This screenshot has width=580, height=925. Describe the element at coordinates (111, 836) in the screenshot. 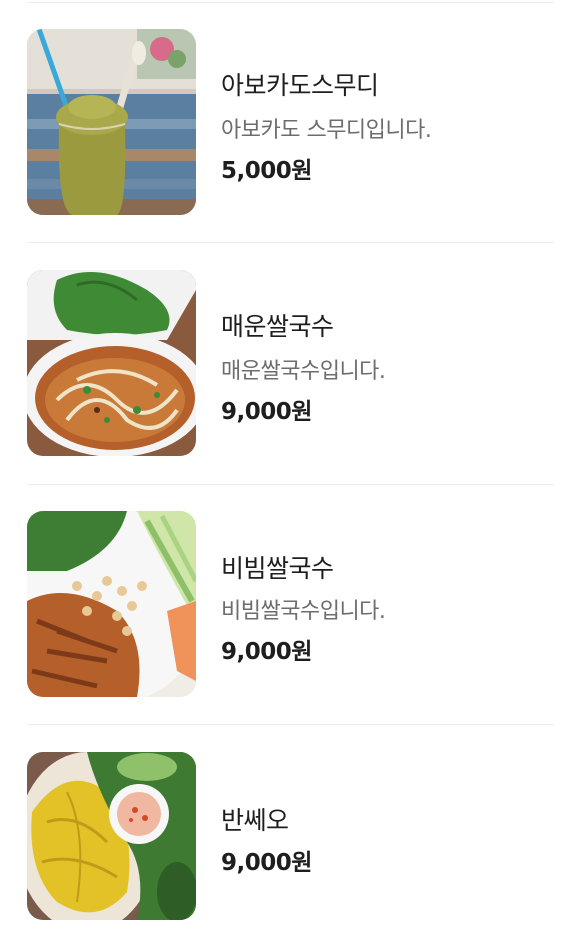

I see `banh-xeo-photo` at that location.